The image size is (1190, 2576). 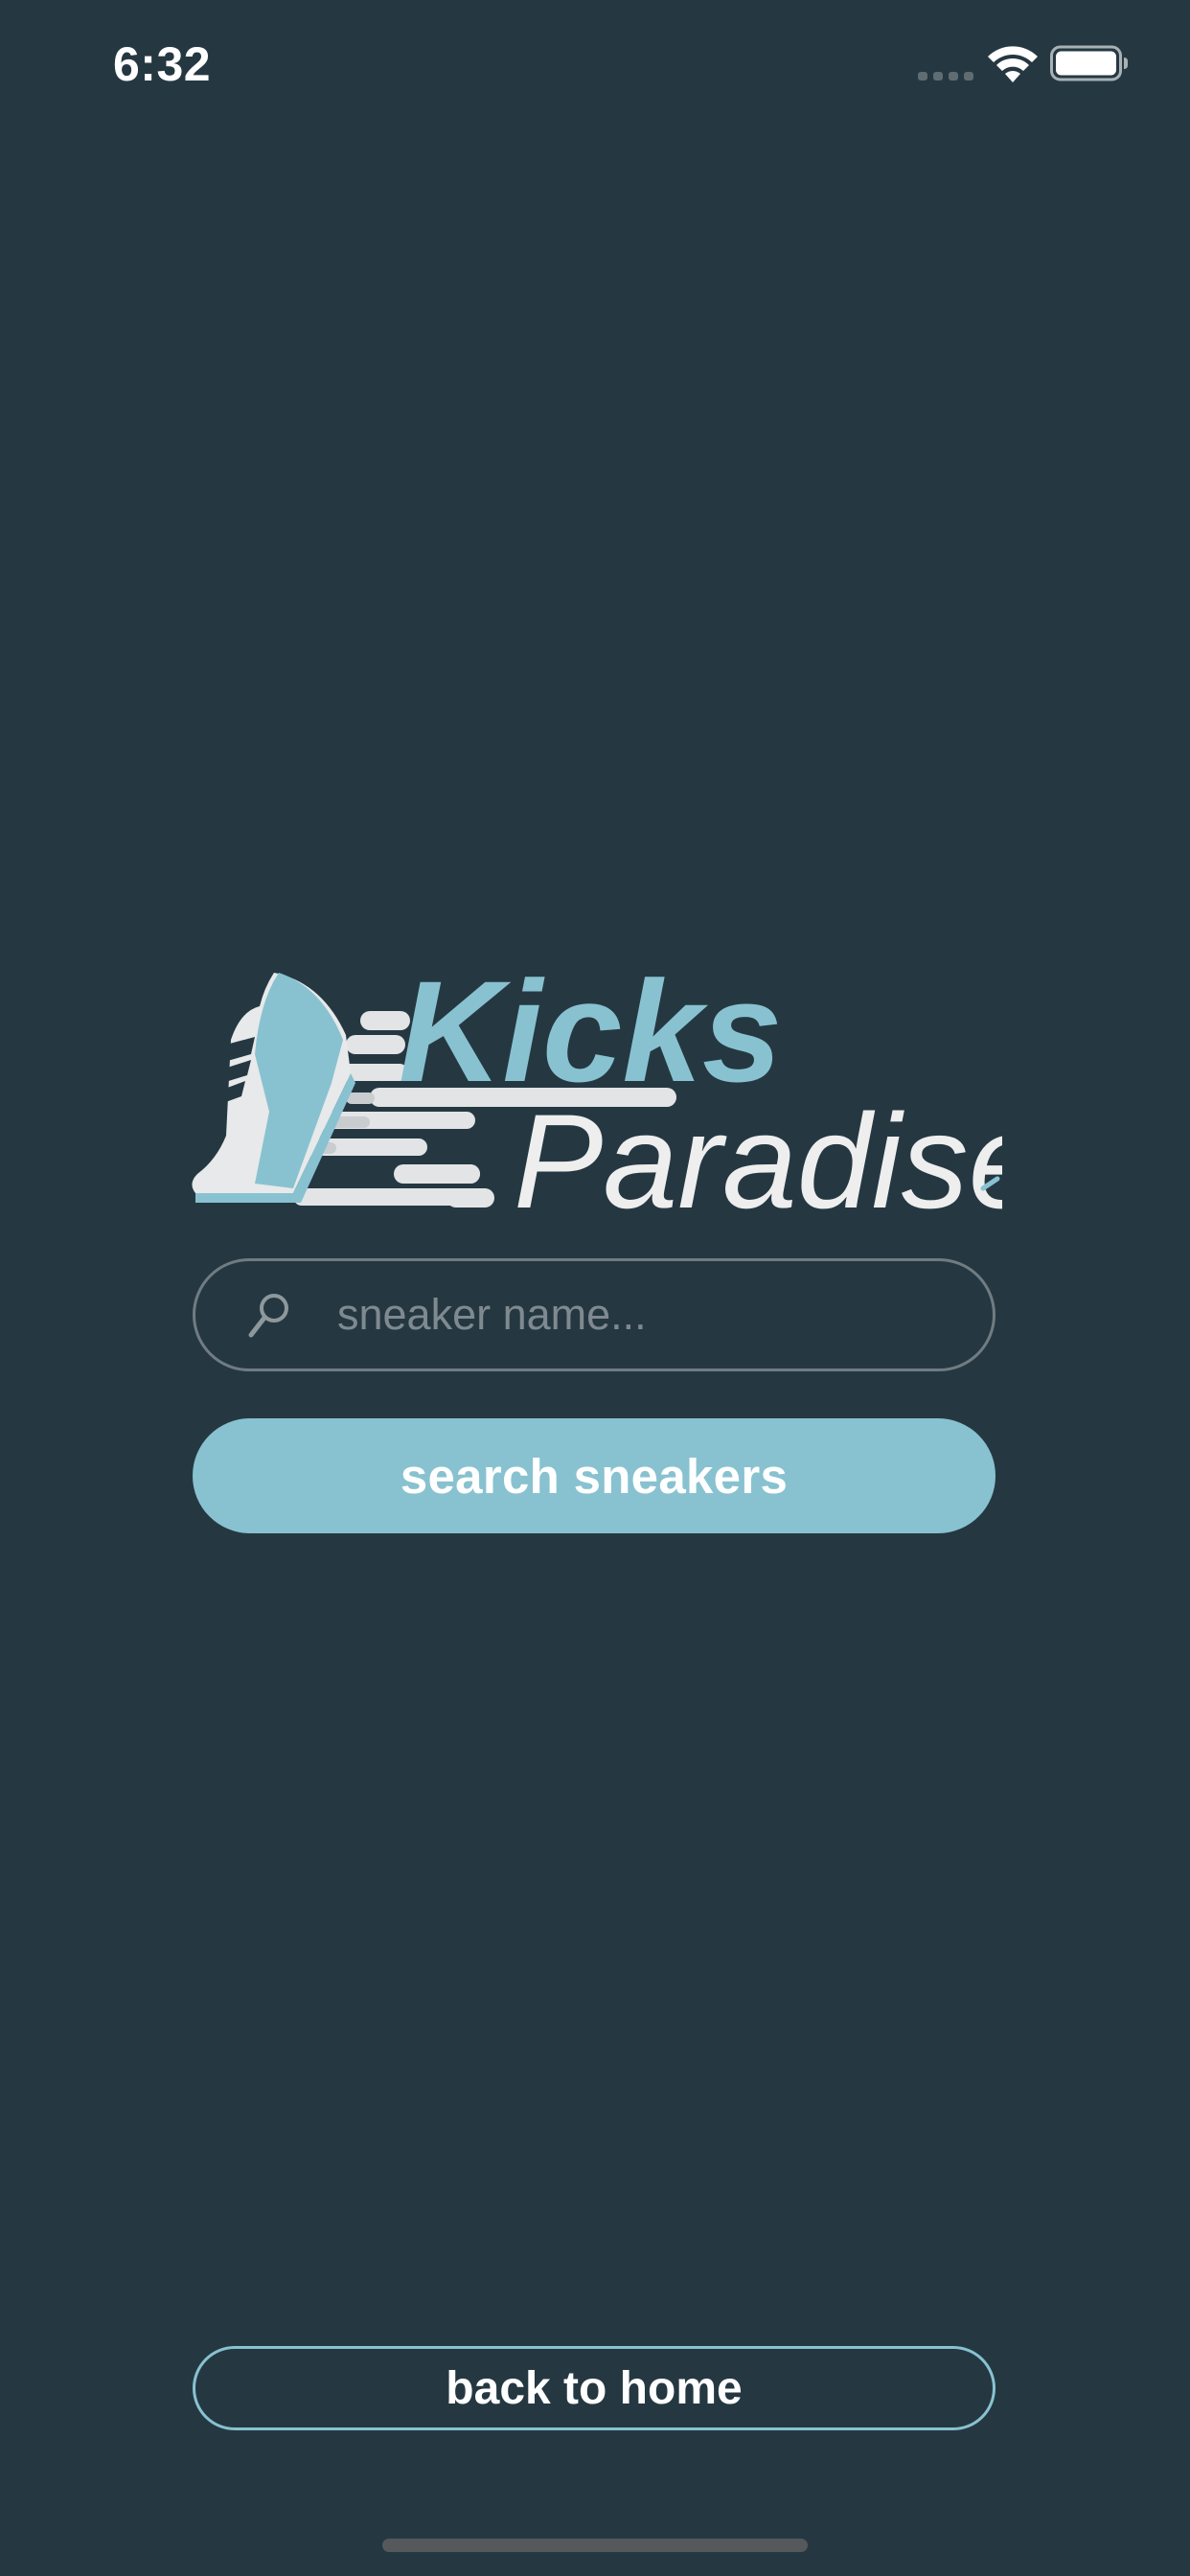 I want to click on cellular-signal-icon, so click(x=946, y=76).